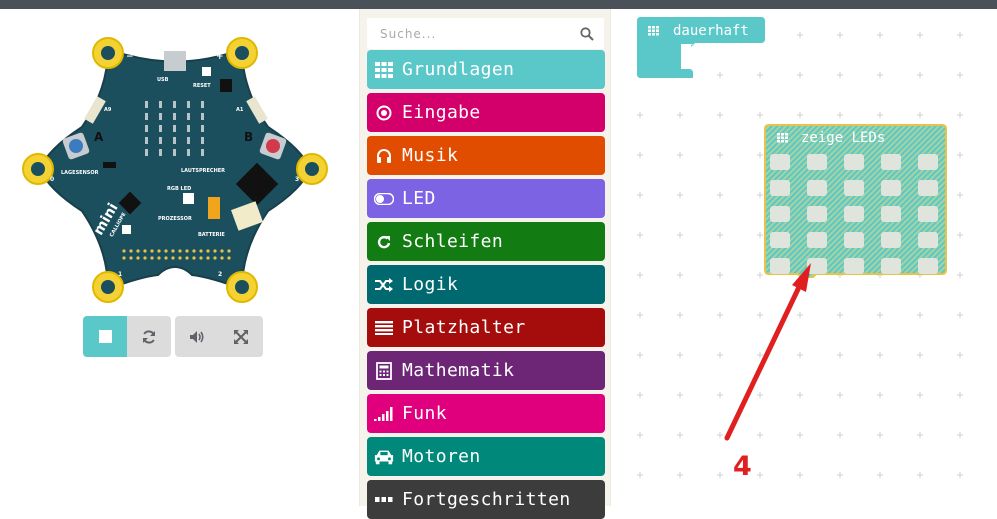  I want to click on car-icon, so click(384, 457).